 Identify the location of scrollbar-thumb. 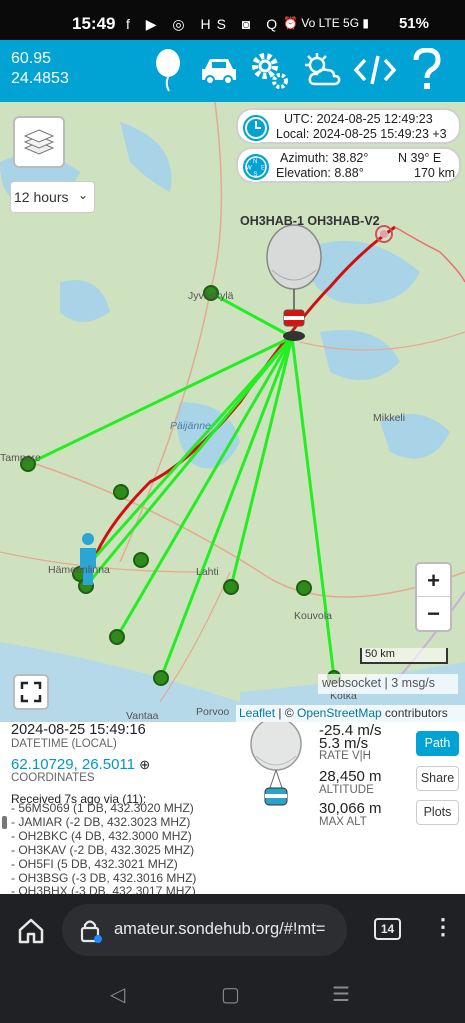
(4, 822).